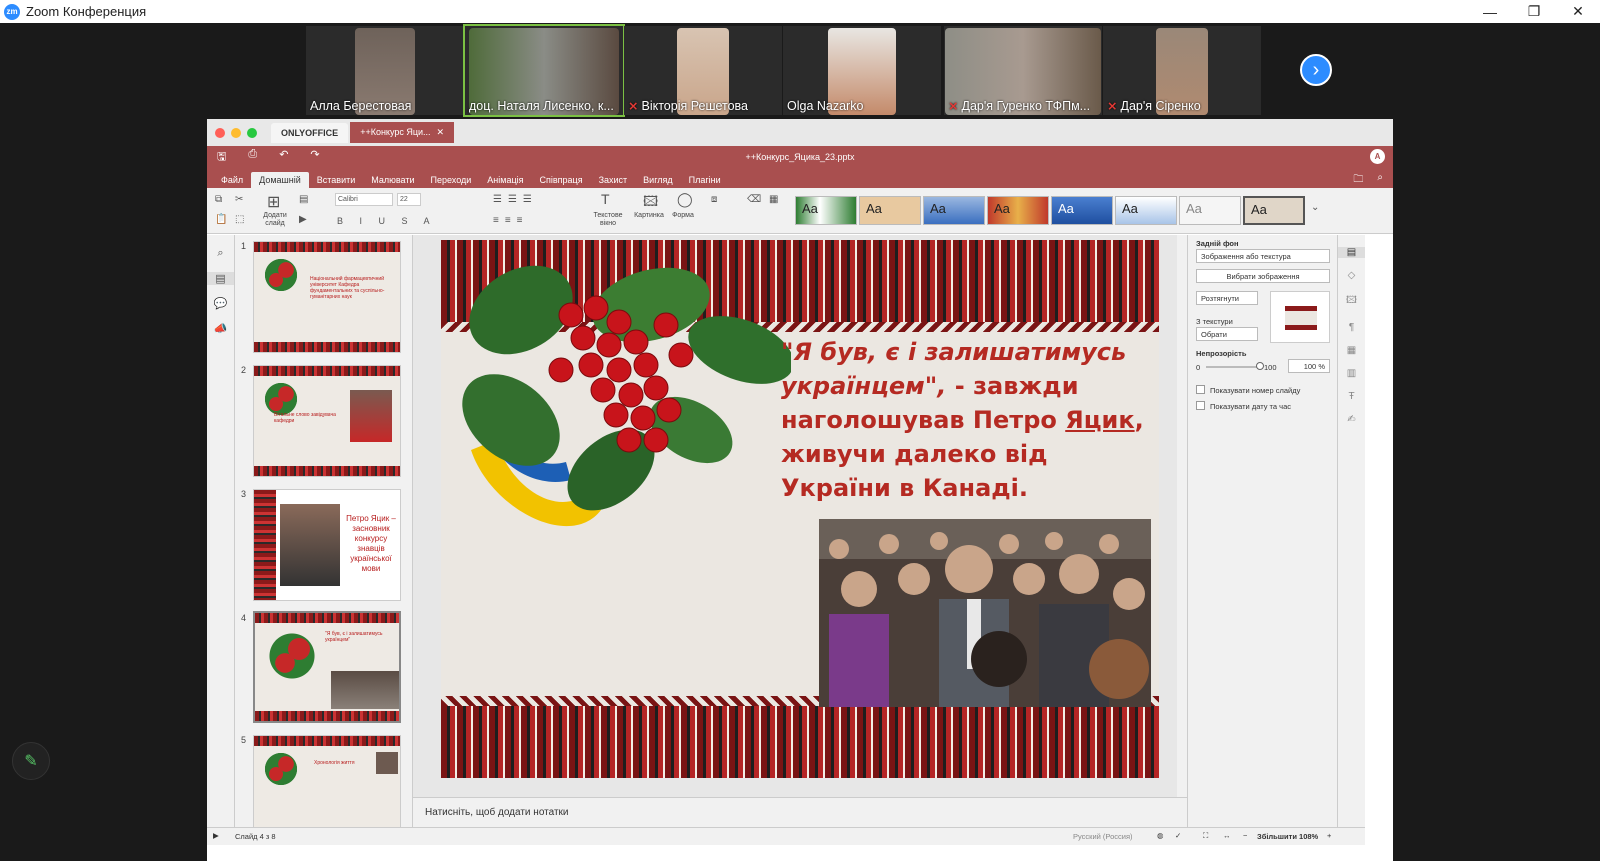 The image size is (1600, 861). Describe the element at coordinates (658, 180) in the screenshot. I see `menu-view: Вигляд` at that location.